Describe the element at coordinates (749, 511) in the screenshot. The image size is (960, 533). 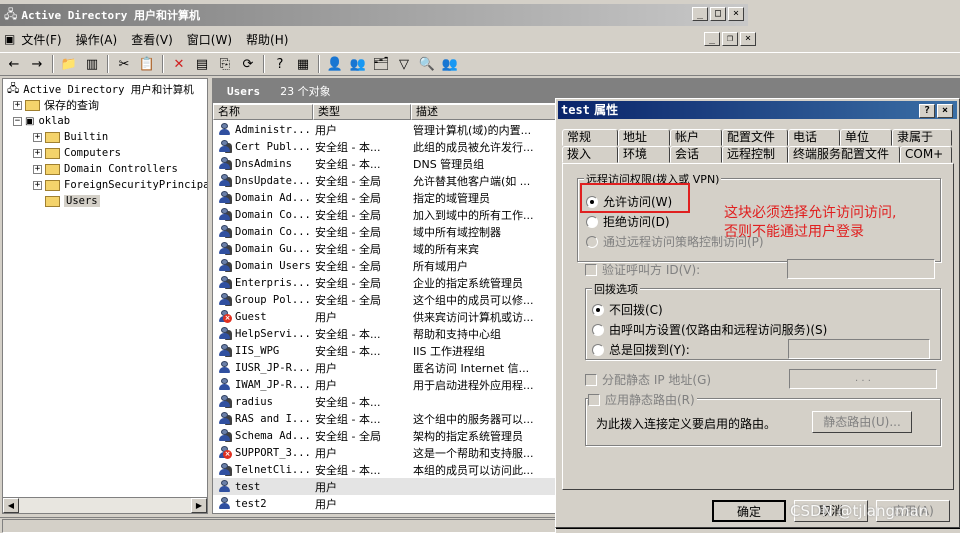
I see `ok-button: 确定` at that location.